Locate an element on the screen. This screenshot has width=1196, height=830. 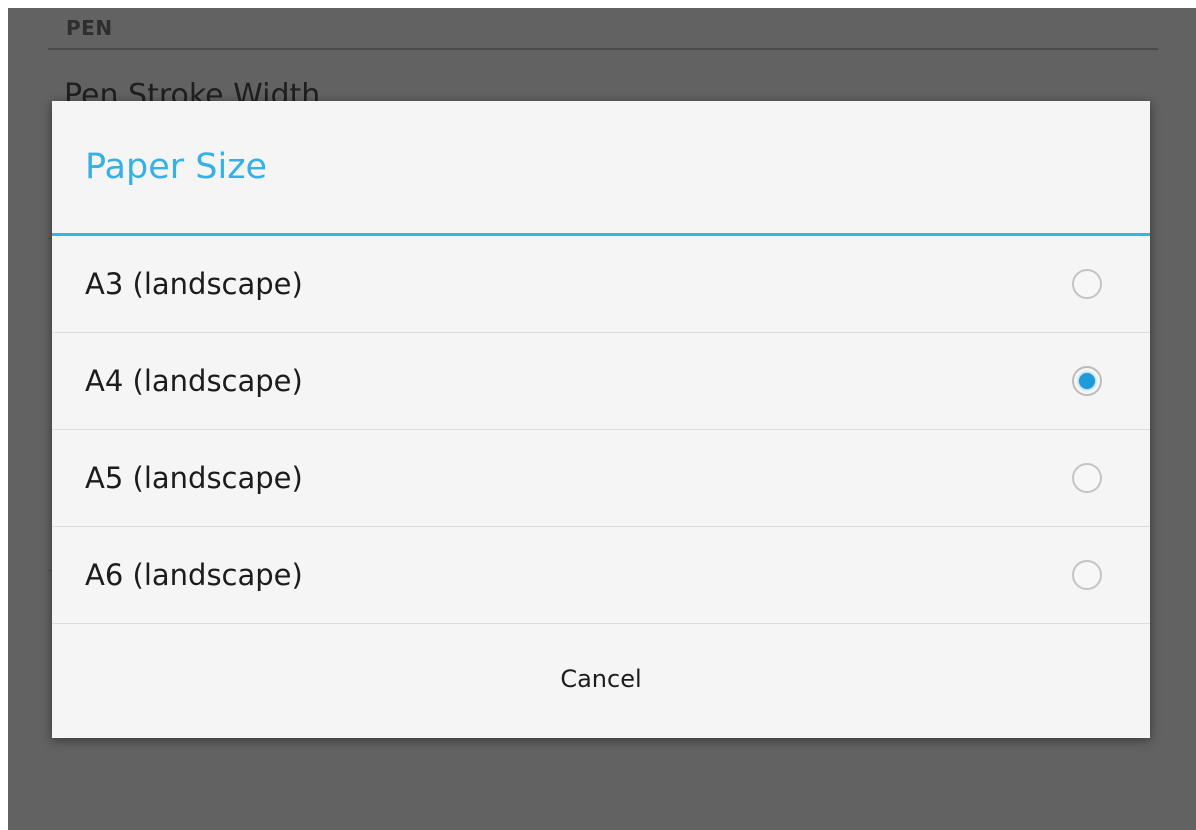
option-label: A5 (landscape) is located at coordinates (194, 478).